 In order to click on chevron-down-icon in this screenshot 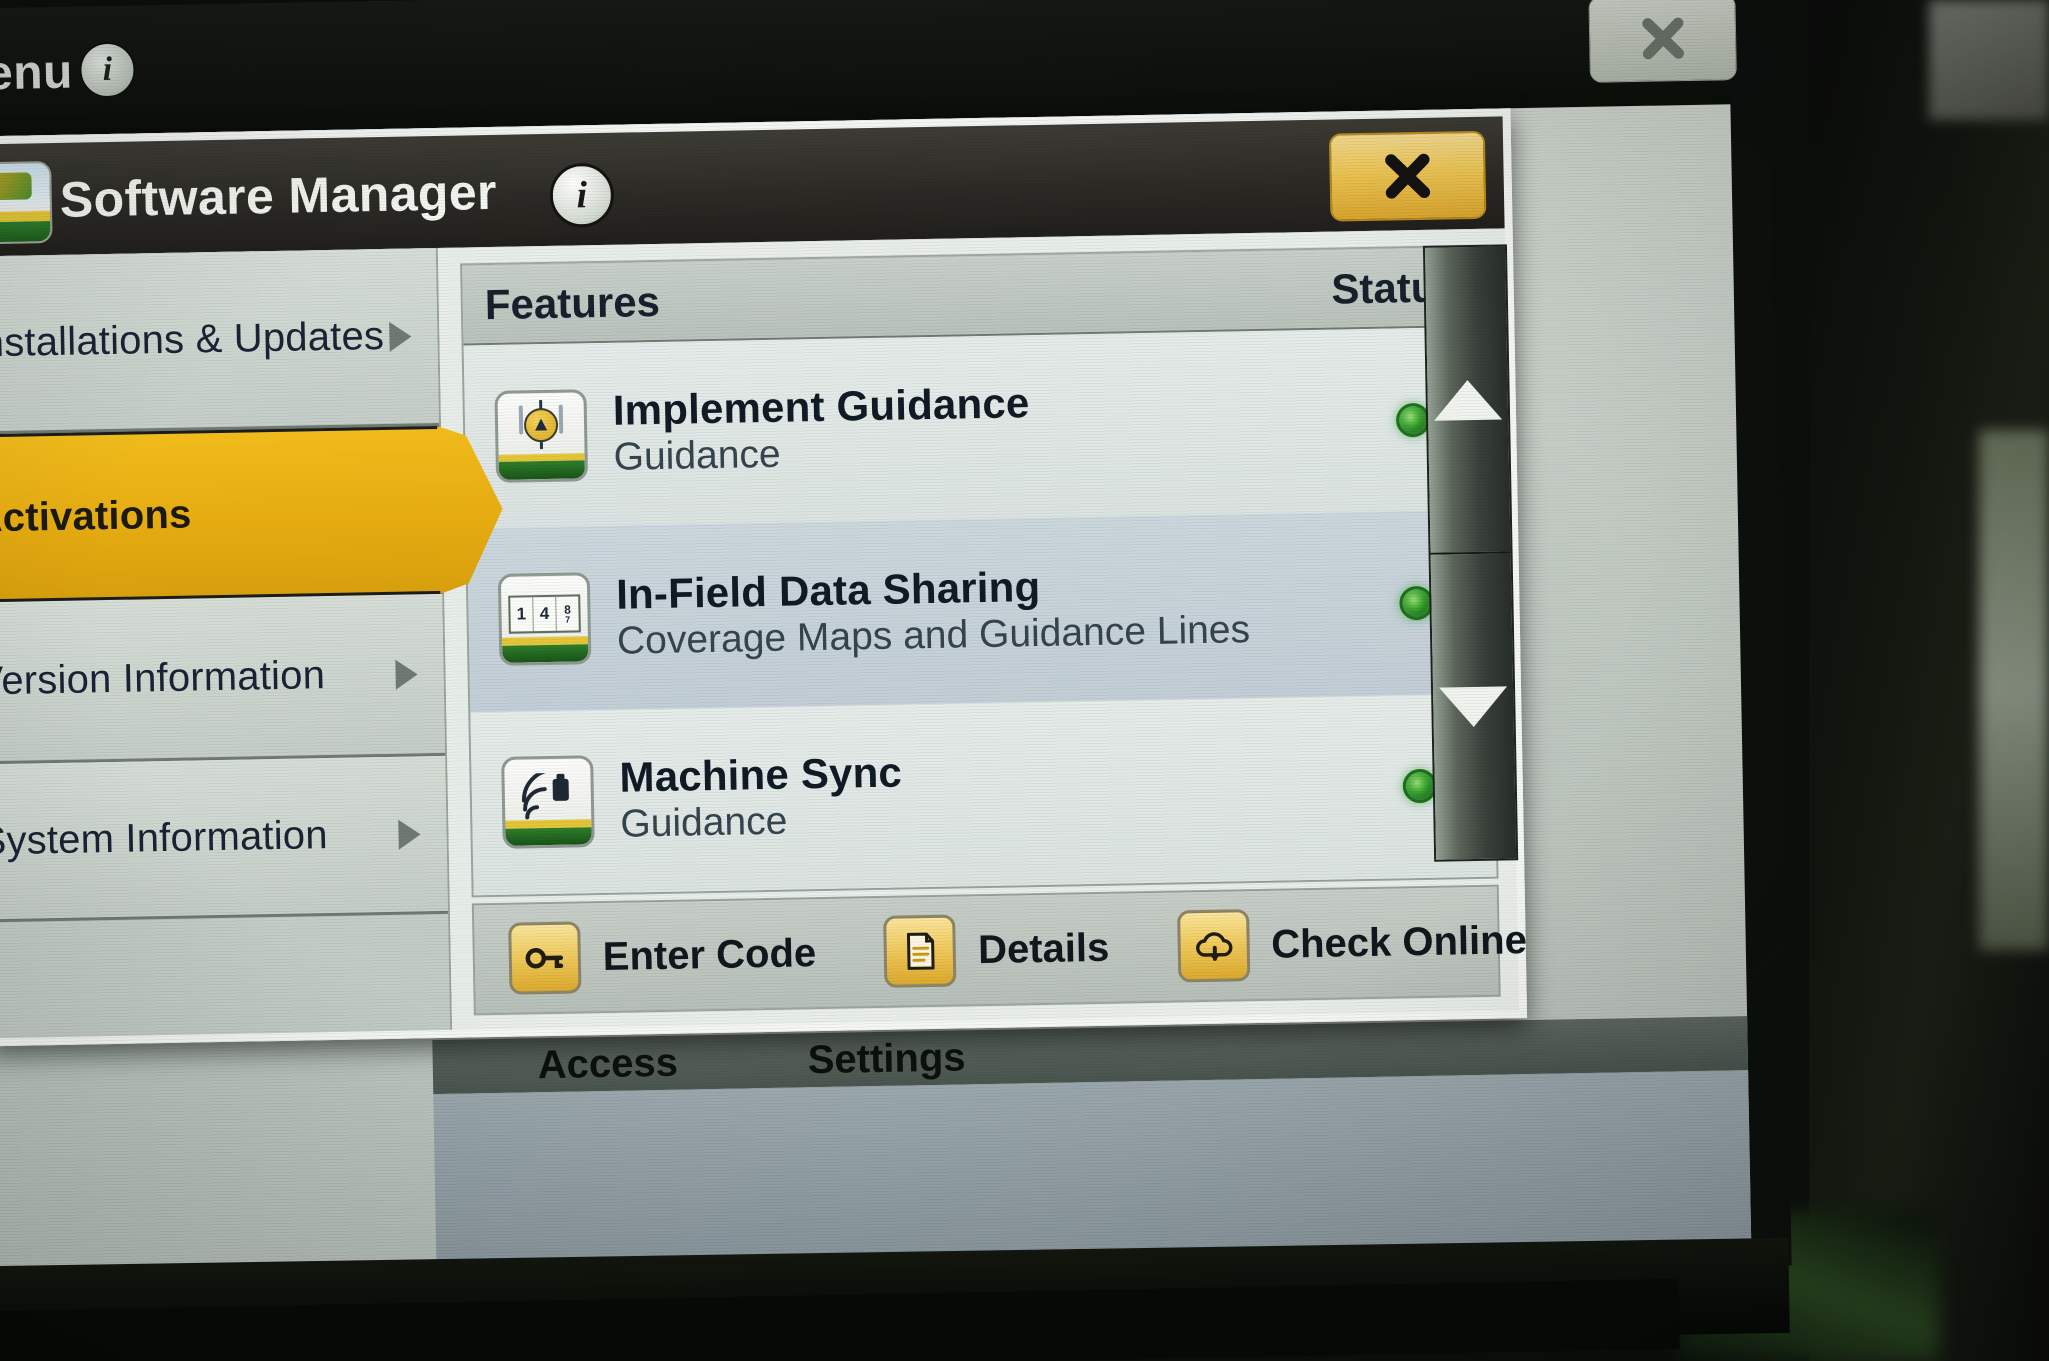, I will do `click(1473, 706)`.